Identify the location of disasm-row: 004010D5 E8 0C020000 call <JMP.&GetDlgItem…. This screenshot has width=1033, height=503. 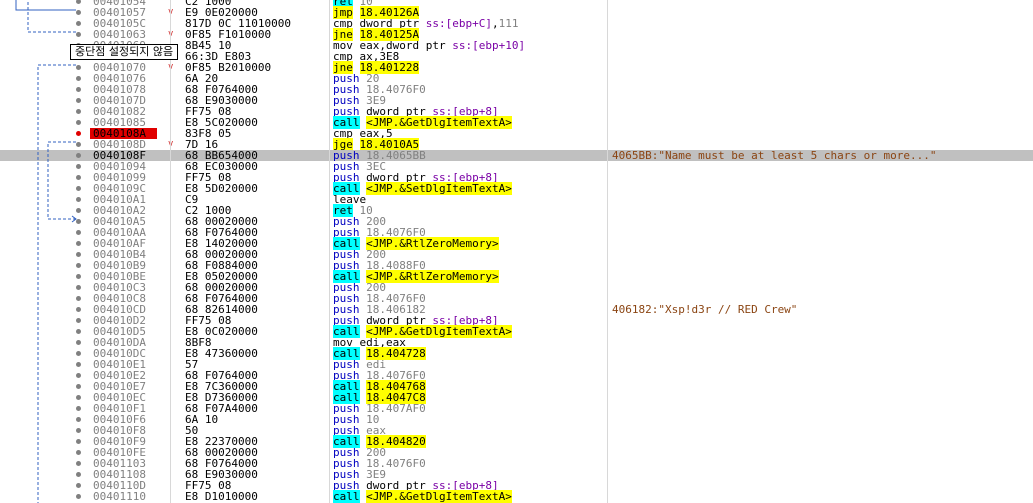
(516, 331).